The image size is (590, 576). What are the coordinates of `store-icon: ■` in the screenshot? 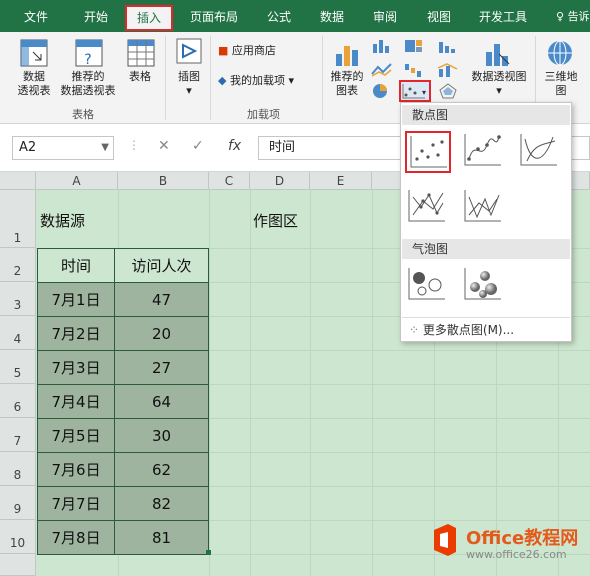 It's located at (223, 50).